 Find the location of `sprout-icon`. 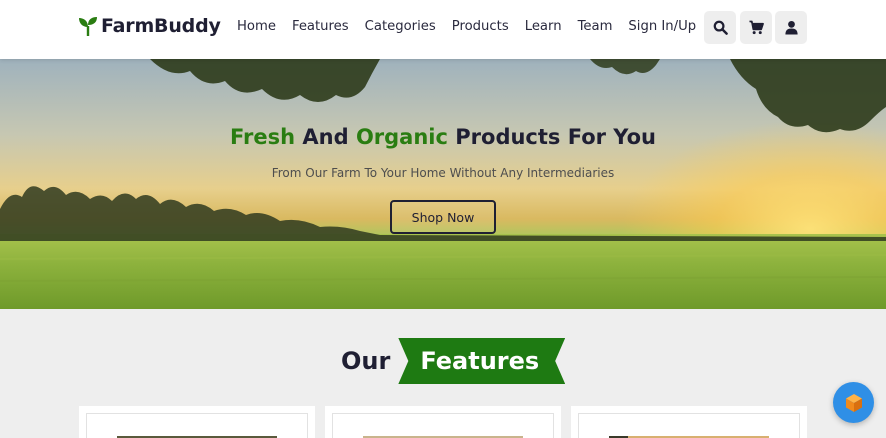

sprout-icon is located at coordinates (88, 26).